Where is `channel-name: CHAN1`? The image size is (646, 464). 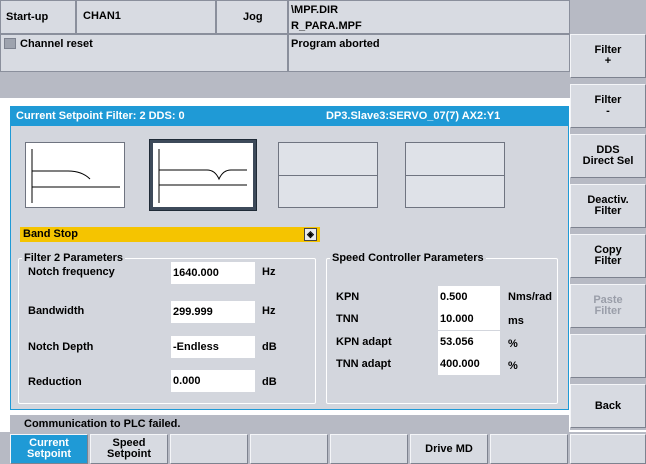 channel-name: CHAN1 is located at coordinates (102, 16).